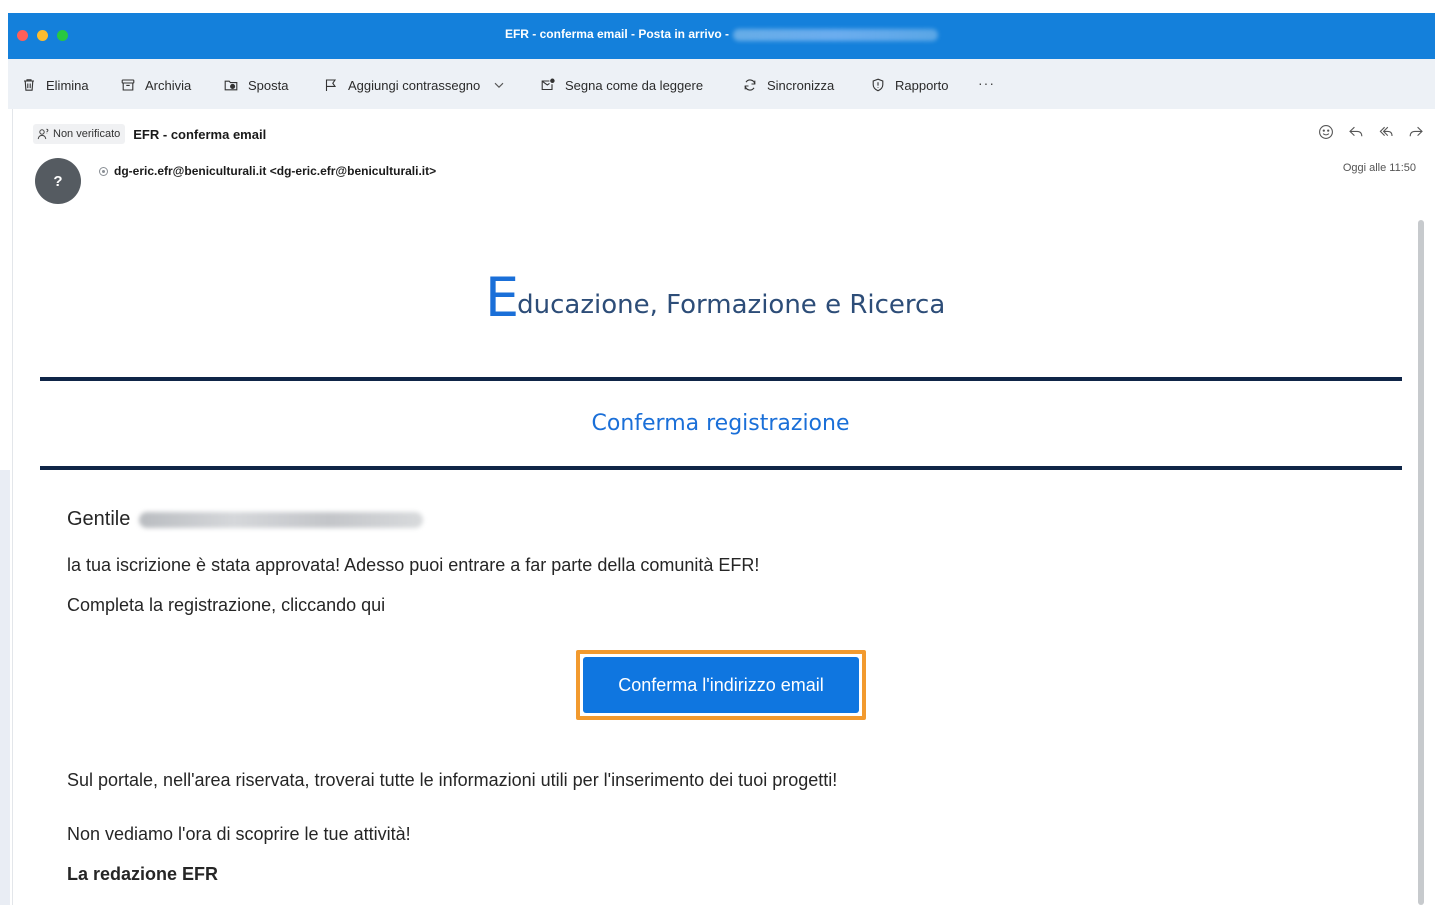 Image resolution: width=1435 pixels, height=905 pixels. Describe the element at coordinates (721, 468) in the screenshot. I see `divider-bottom` at that location.